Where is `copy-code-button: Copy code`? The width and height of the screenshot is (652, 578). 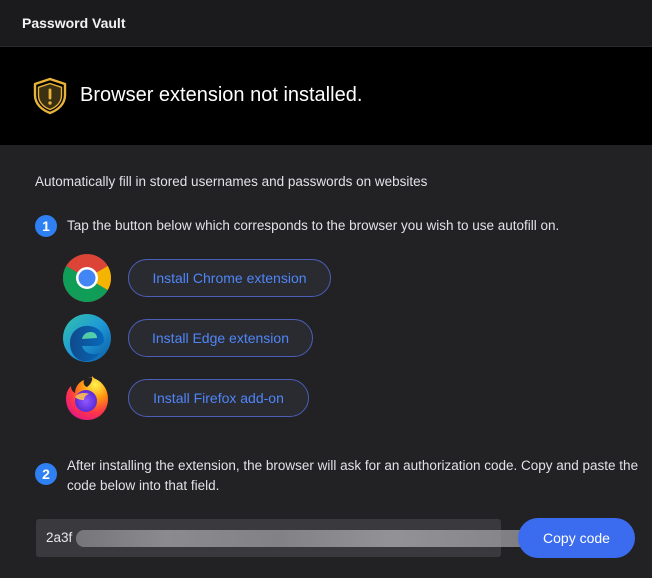 copy-code-button: Copy code is located at coordinates (576, 538).